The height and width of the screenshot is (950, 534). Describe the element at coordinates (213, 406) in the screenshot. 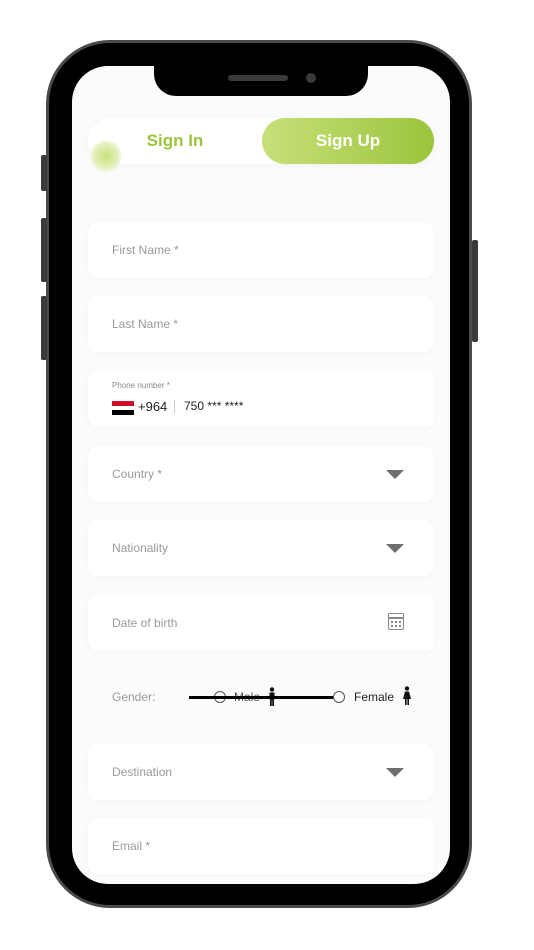

I see `phone-number-input: 750 *** ****` at that location.